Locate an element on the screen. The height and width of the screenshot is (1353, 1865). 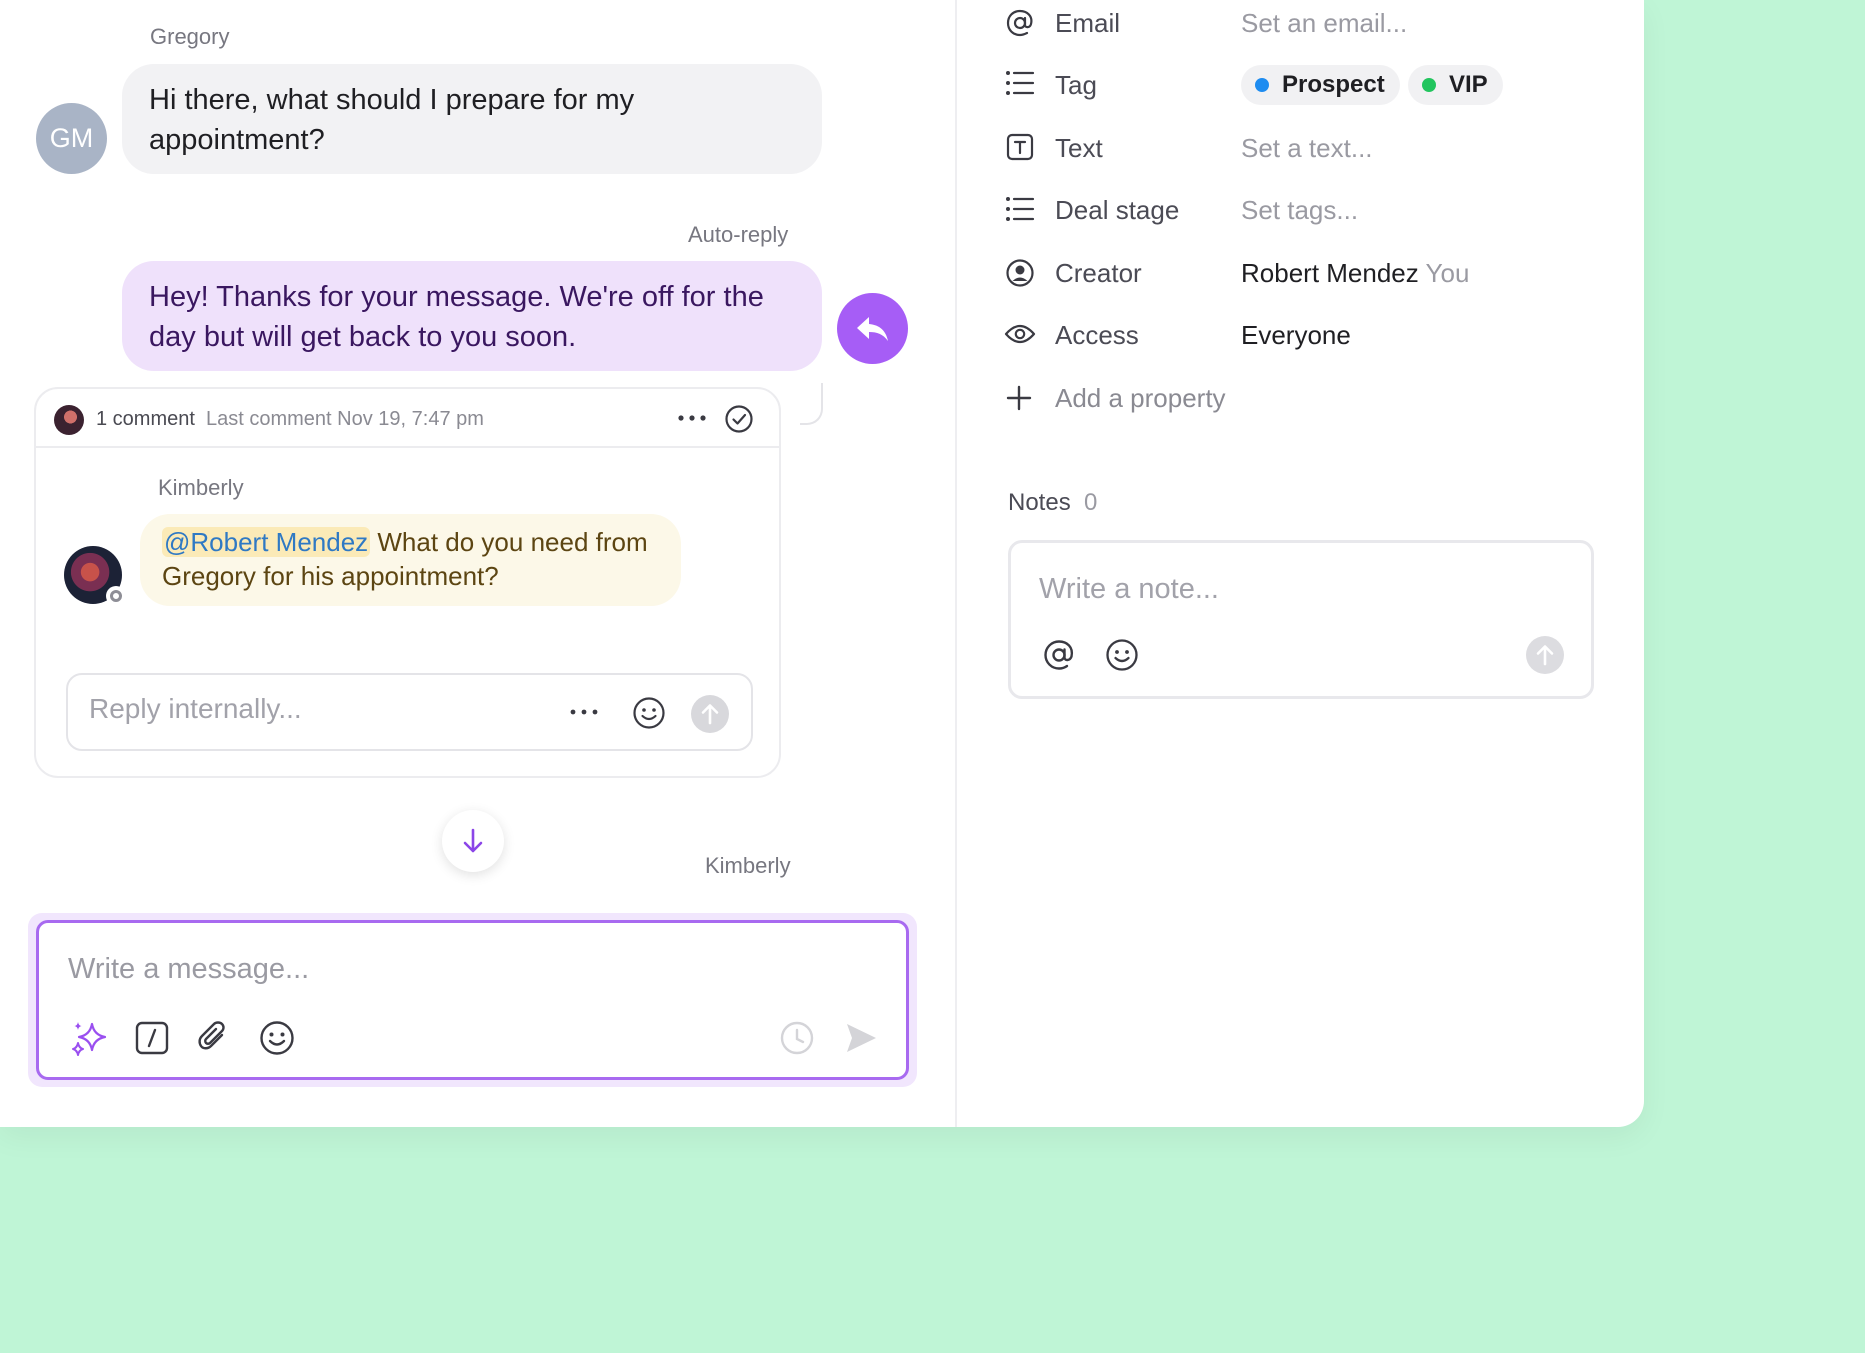
attach-button is located at coordinates (214, 1038).